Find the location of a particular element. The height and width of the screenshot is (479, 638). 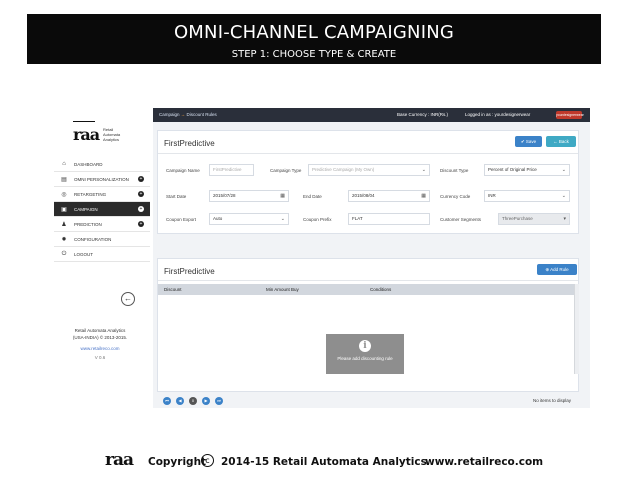

no-items-label: No items to display is located at coordinates (551, 400).